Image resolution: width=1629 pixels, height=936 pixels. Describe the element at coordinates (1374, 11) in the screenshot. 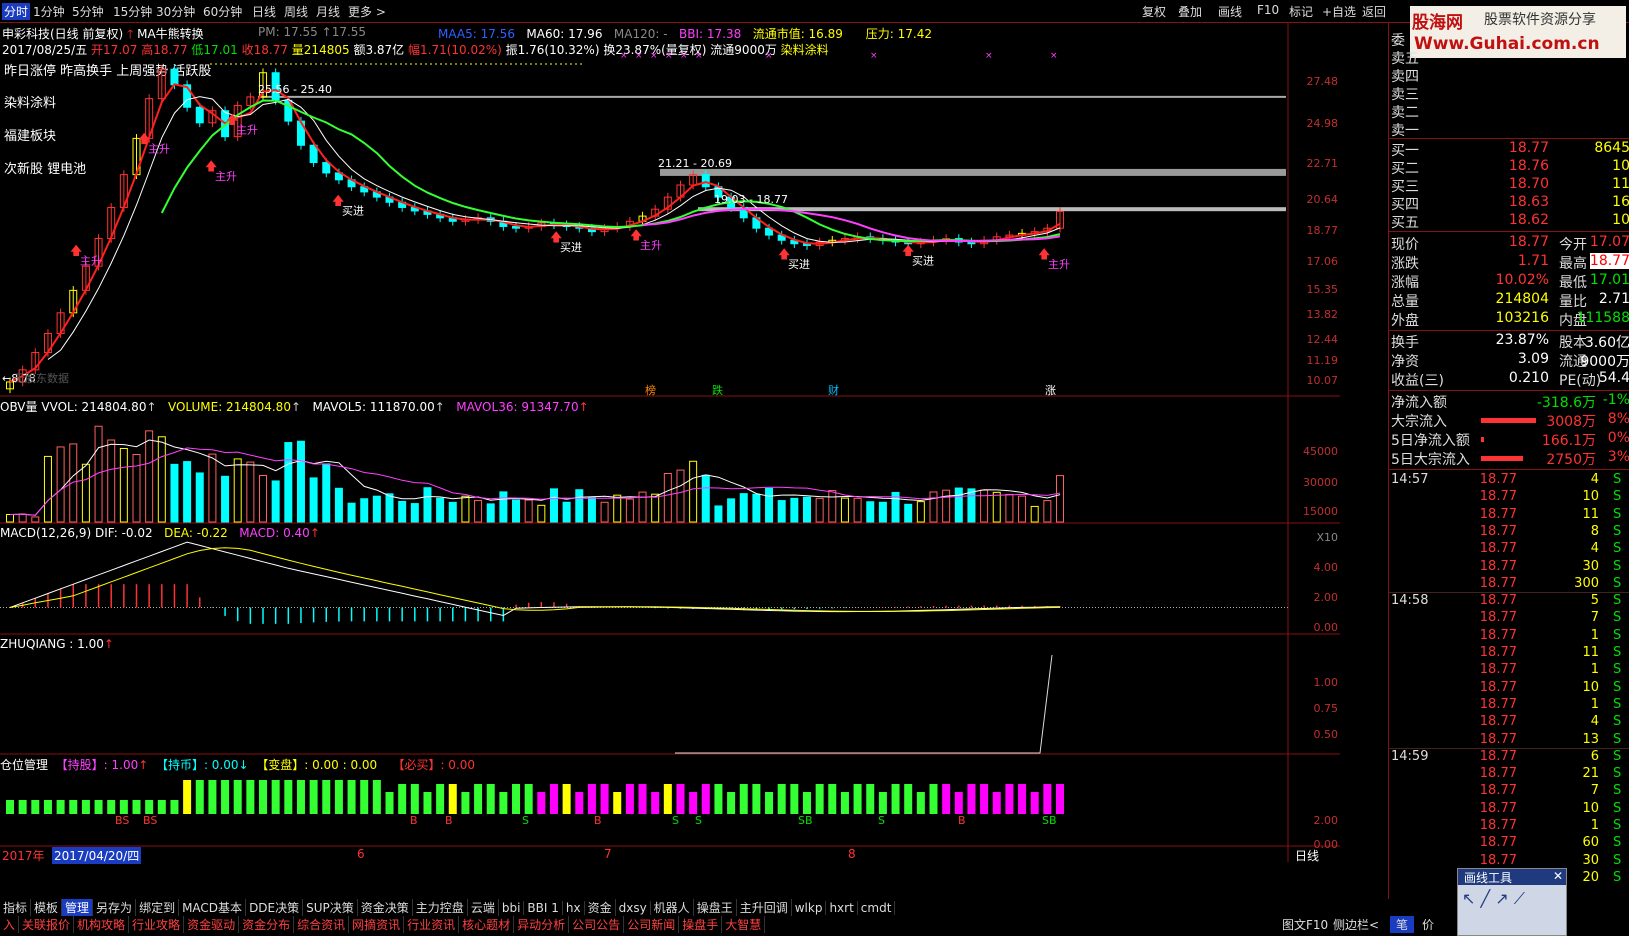

I see `toolbar-button-6: 返回` at that location.